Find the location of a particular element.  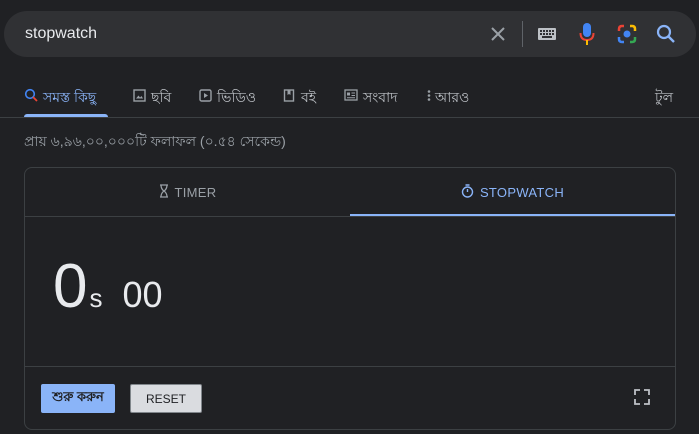

keyboard-icon is located at coordinates (547, 34).